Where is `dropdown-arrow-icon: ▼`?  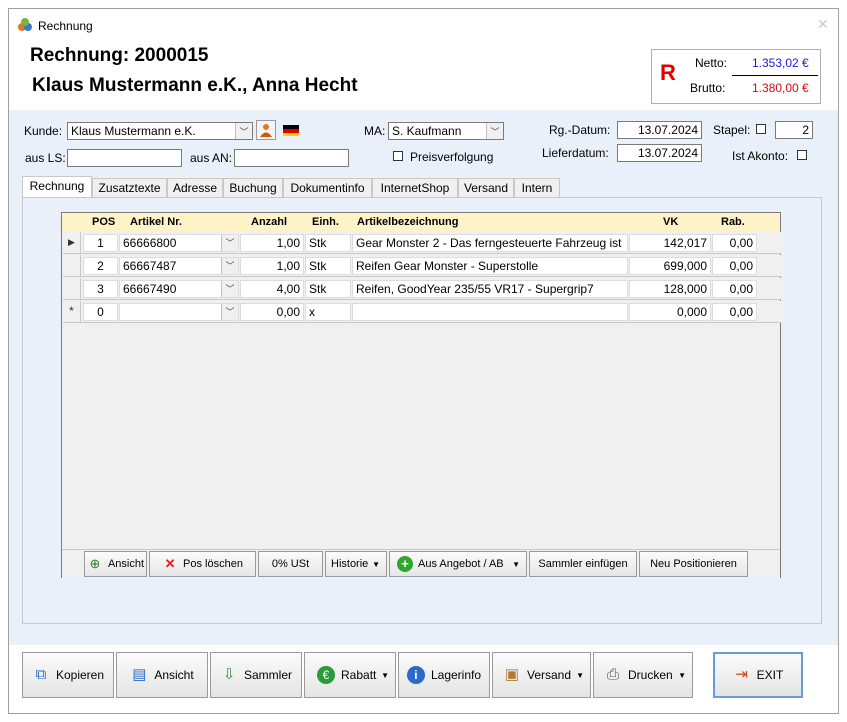
dropdown-arrow-icon: ▼ is located at coordinates (376, 564).